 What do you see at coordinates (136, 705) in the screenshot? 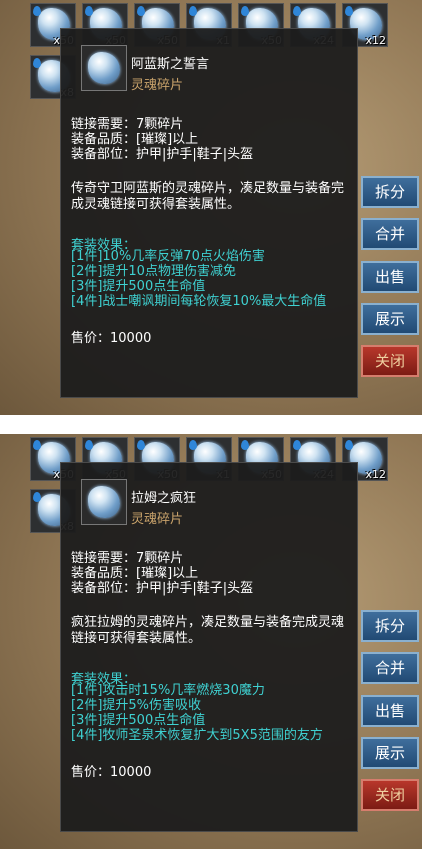
I see `set-effect-line: [2件]提升5%伤害吸收` at bounding box center [136, 705].